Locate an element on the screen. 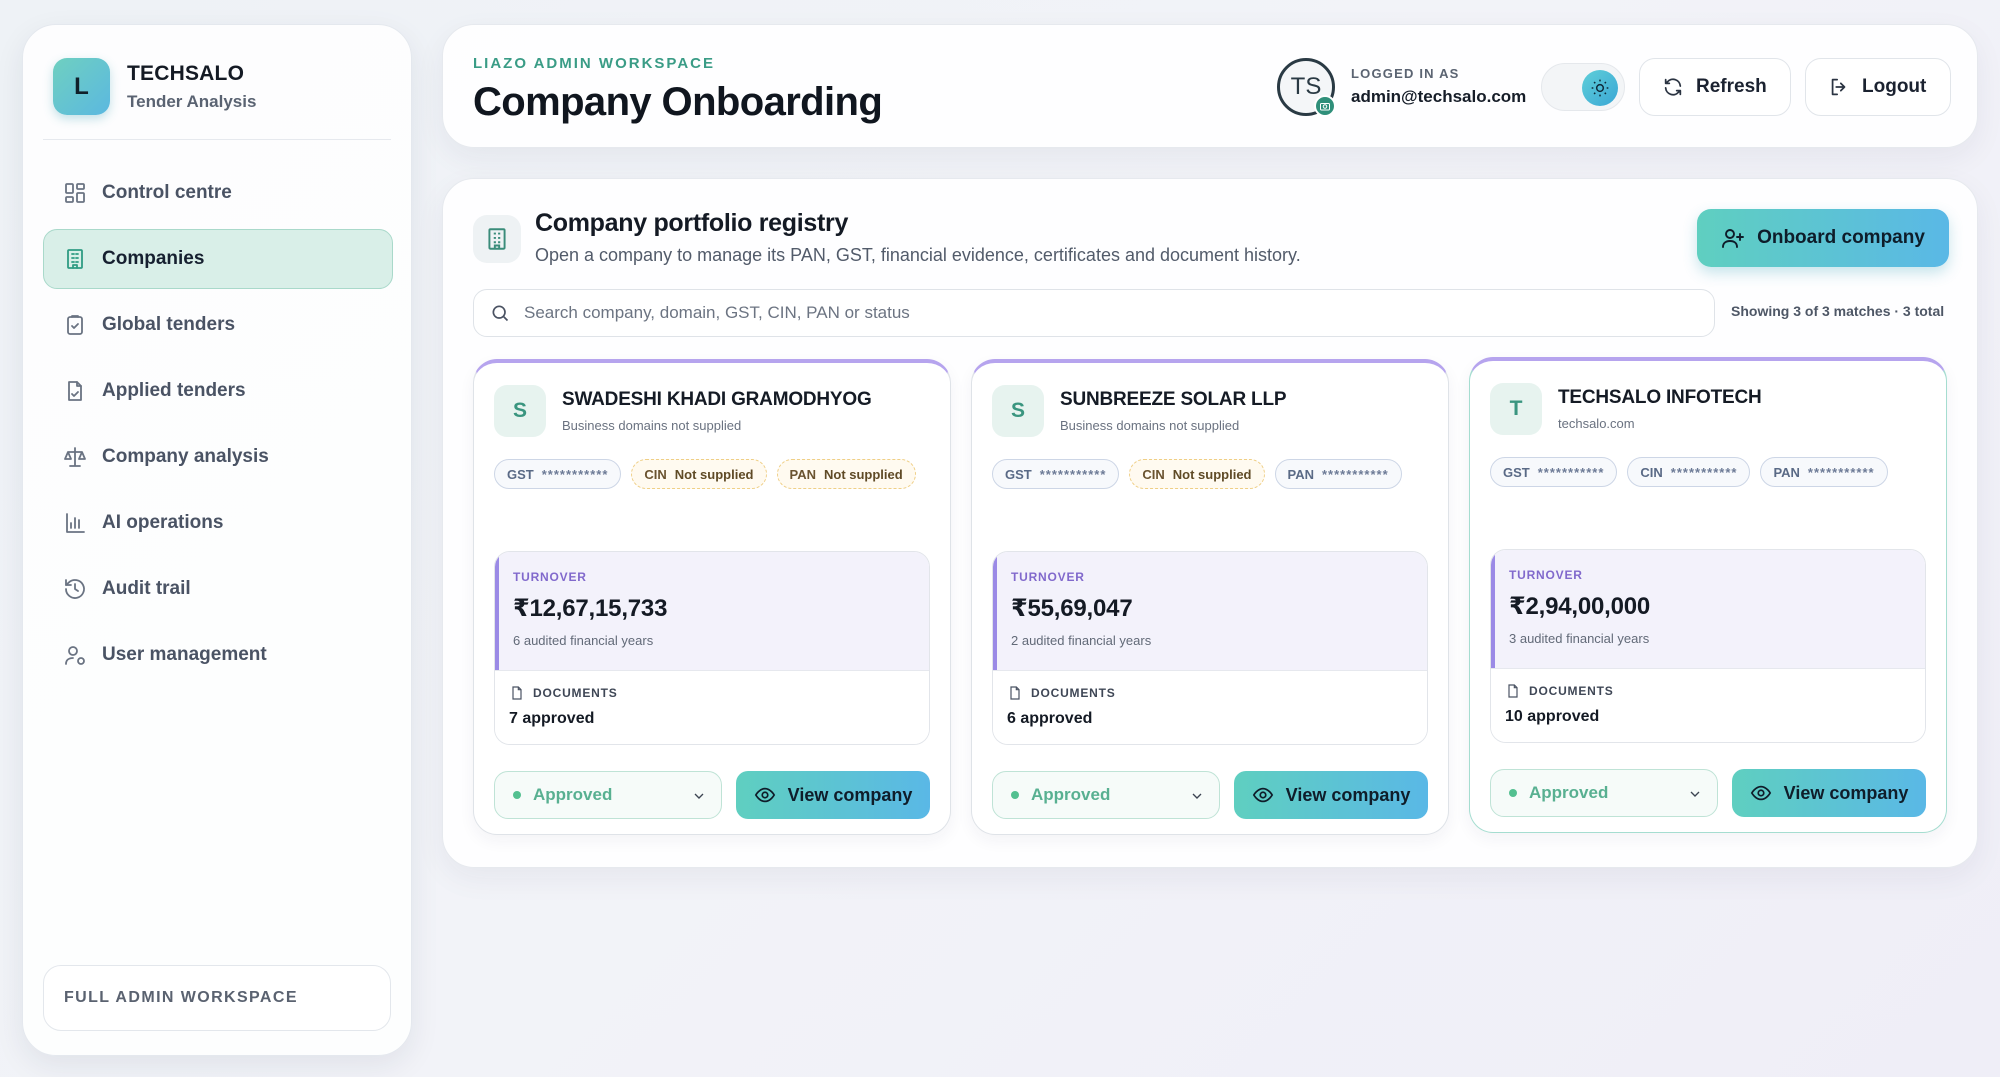 Image resolution: width=2000 pixels, height=1077 pixels. company-name: TECHSALO INFOTECH is located at coordinates (1660, 397).